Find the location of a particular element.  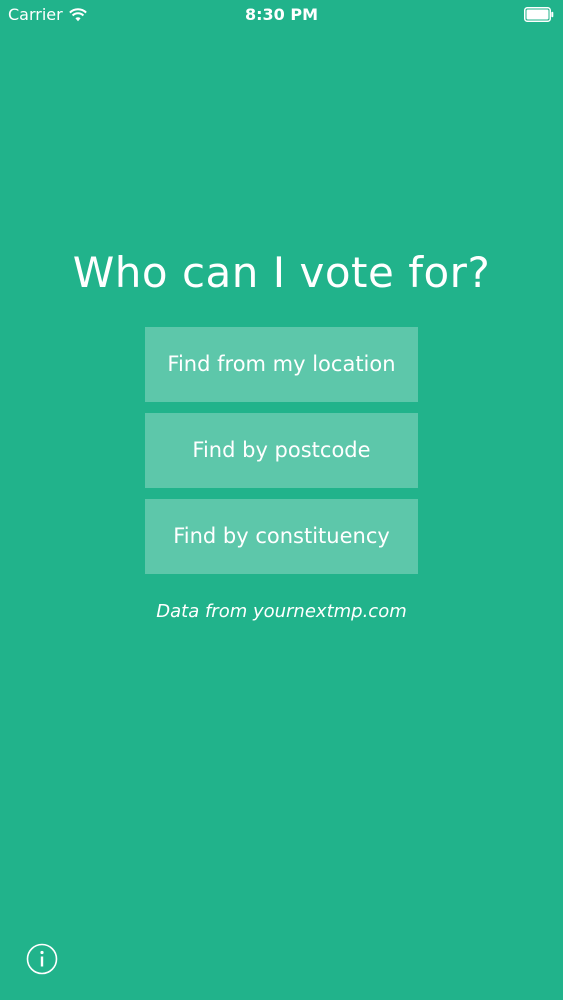

status-time: 8:30 PM is located at coordinates (281, 14).